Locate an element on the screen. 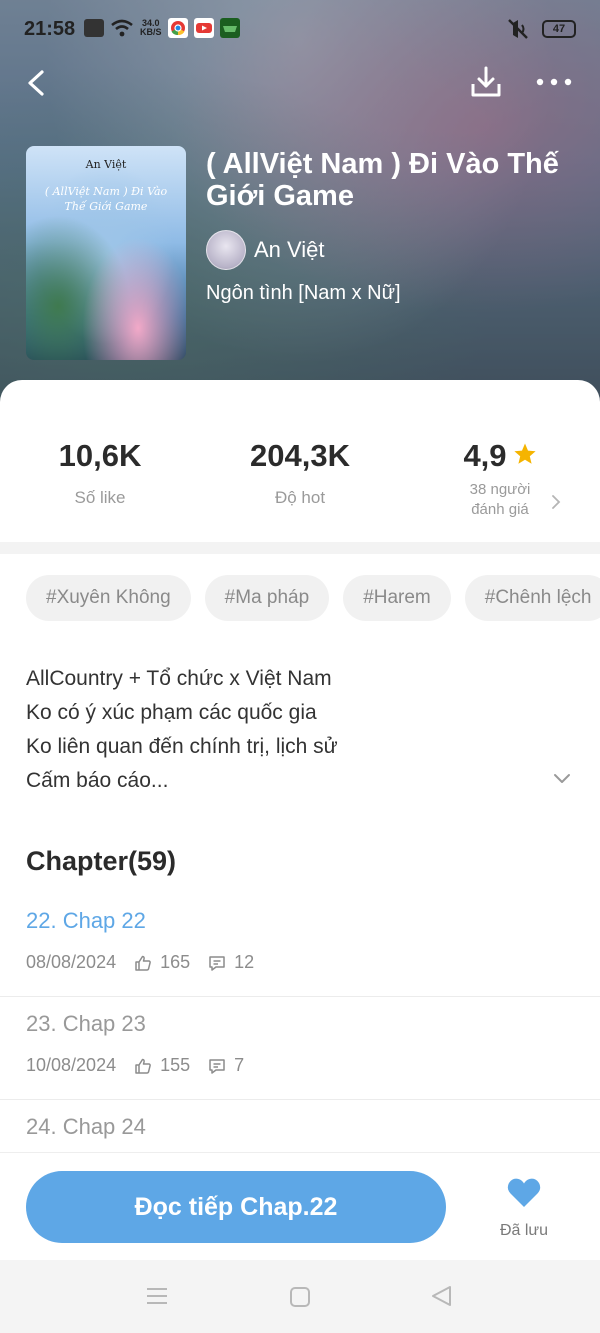 This screenshot has width=600, height=1333. chapter-heading: Chapter(59) is located at coordinates (101, 861).